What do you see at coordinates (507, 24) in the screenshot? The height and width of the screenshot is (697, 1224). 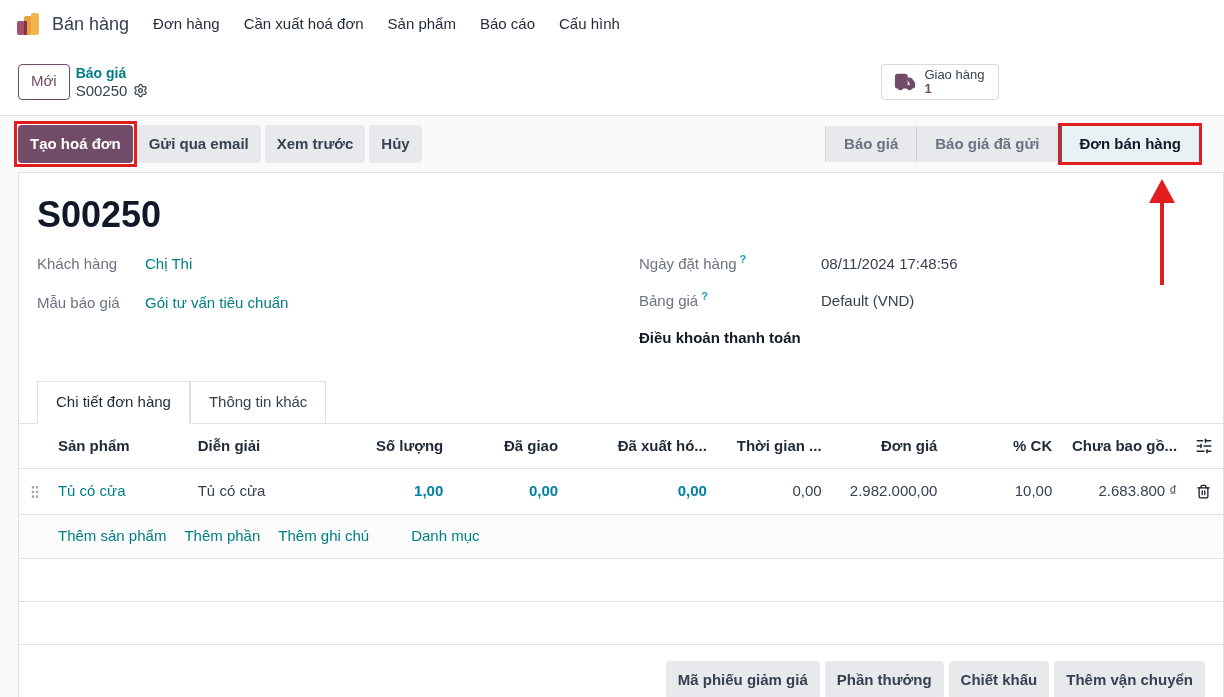 I see `menu-item: Báo cáo` at bounding box center [507, 24].